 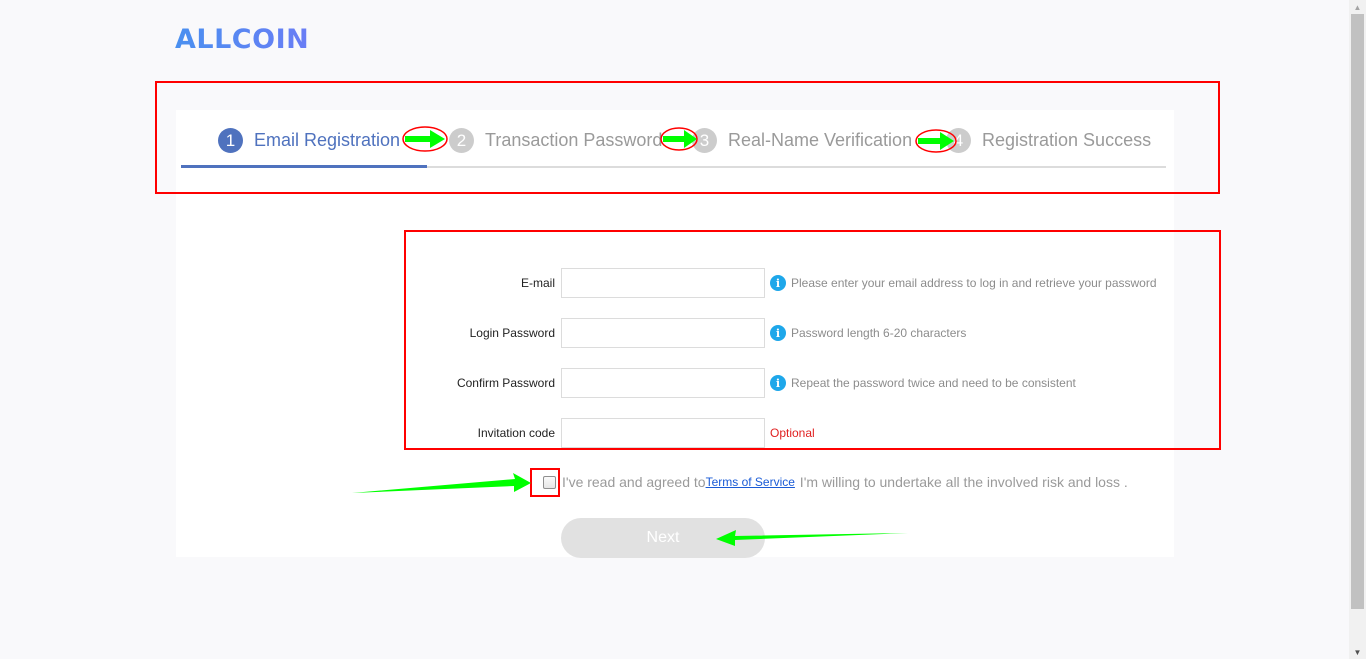 What do you see at coordinates (1357, 652) in the screenshot?
I see `scroll-down-arrow-icon: ▼` at bounding box center [1357, 652].